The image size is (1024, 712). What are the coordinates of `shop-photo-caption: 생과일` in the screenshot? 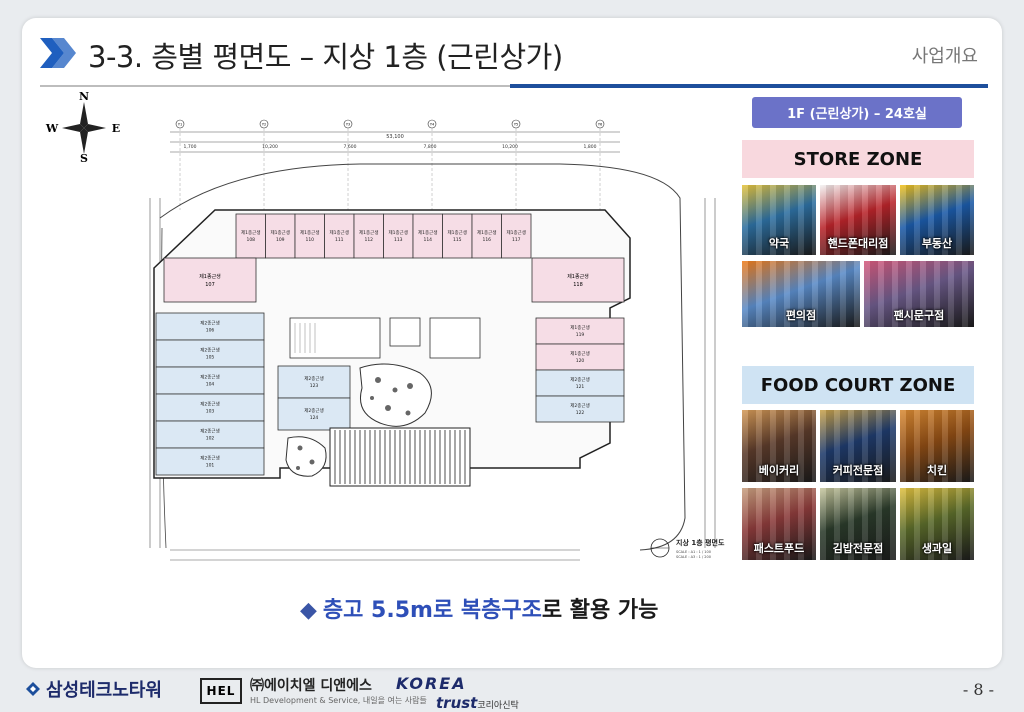 It's located at (937, 548).